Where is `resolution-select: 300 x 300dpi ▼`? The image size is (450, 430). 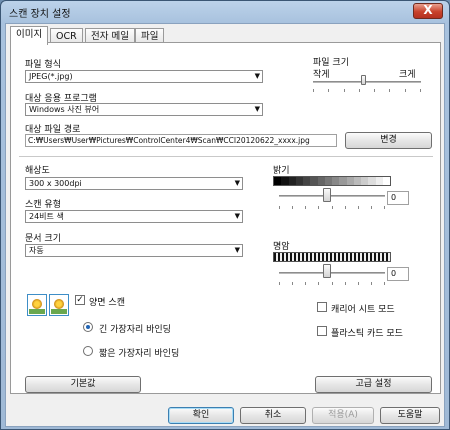 resolution-select: 300 x 300dpi ▼ is located at coordinates (134, 183).